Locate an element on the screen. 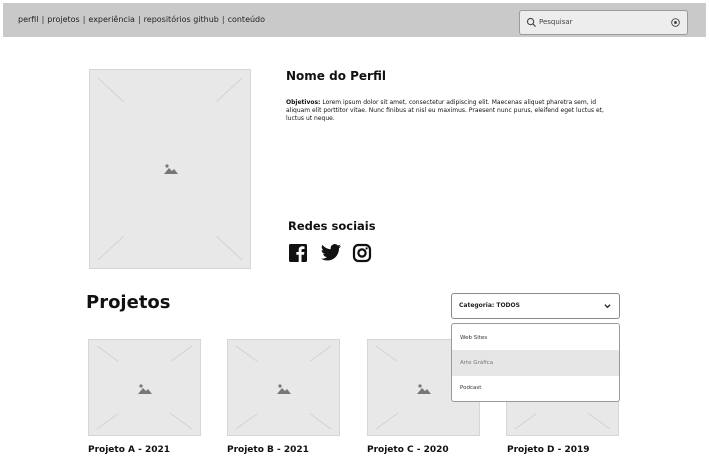 This screenshot has height=474, width=709. nav-item-perfil: perfil is located at coordinates (28, 19).